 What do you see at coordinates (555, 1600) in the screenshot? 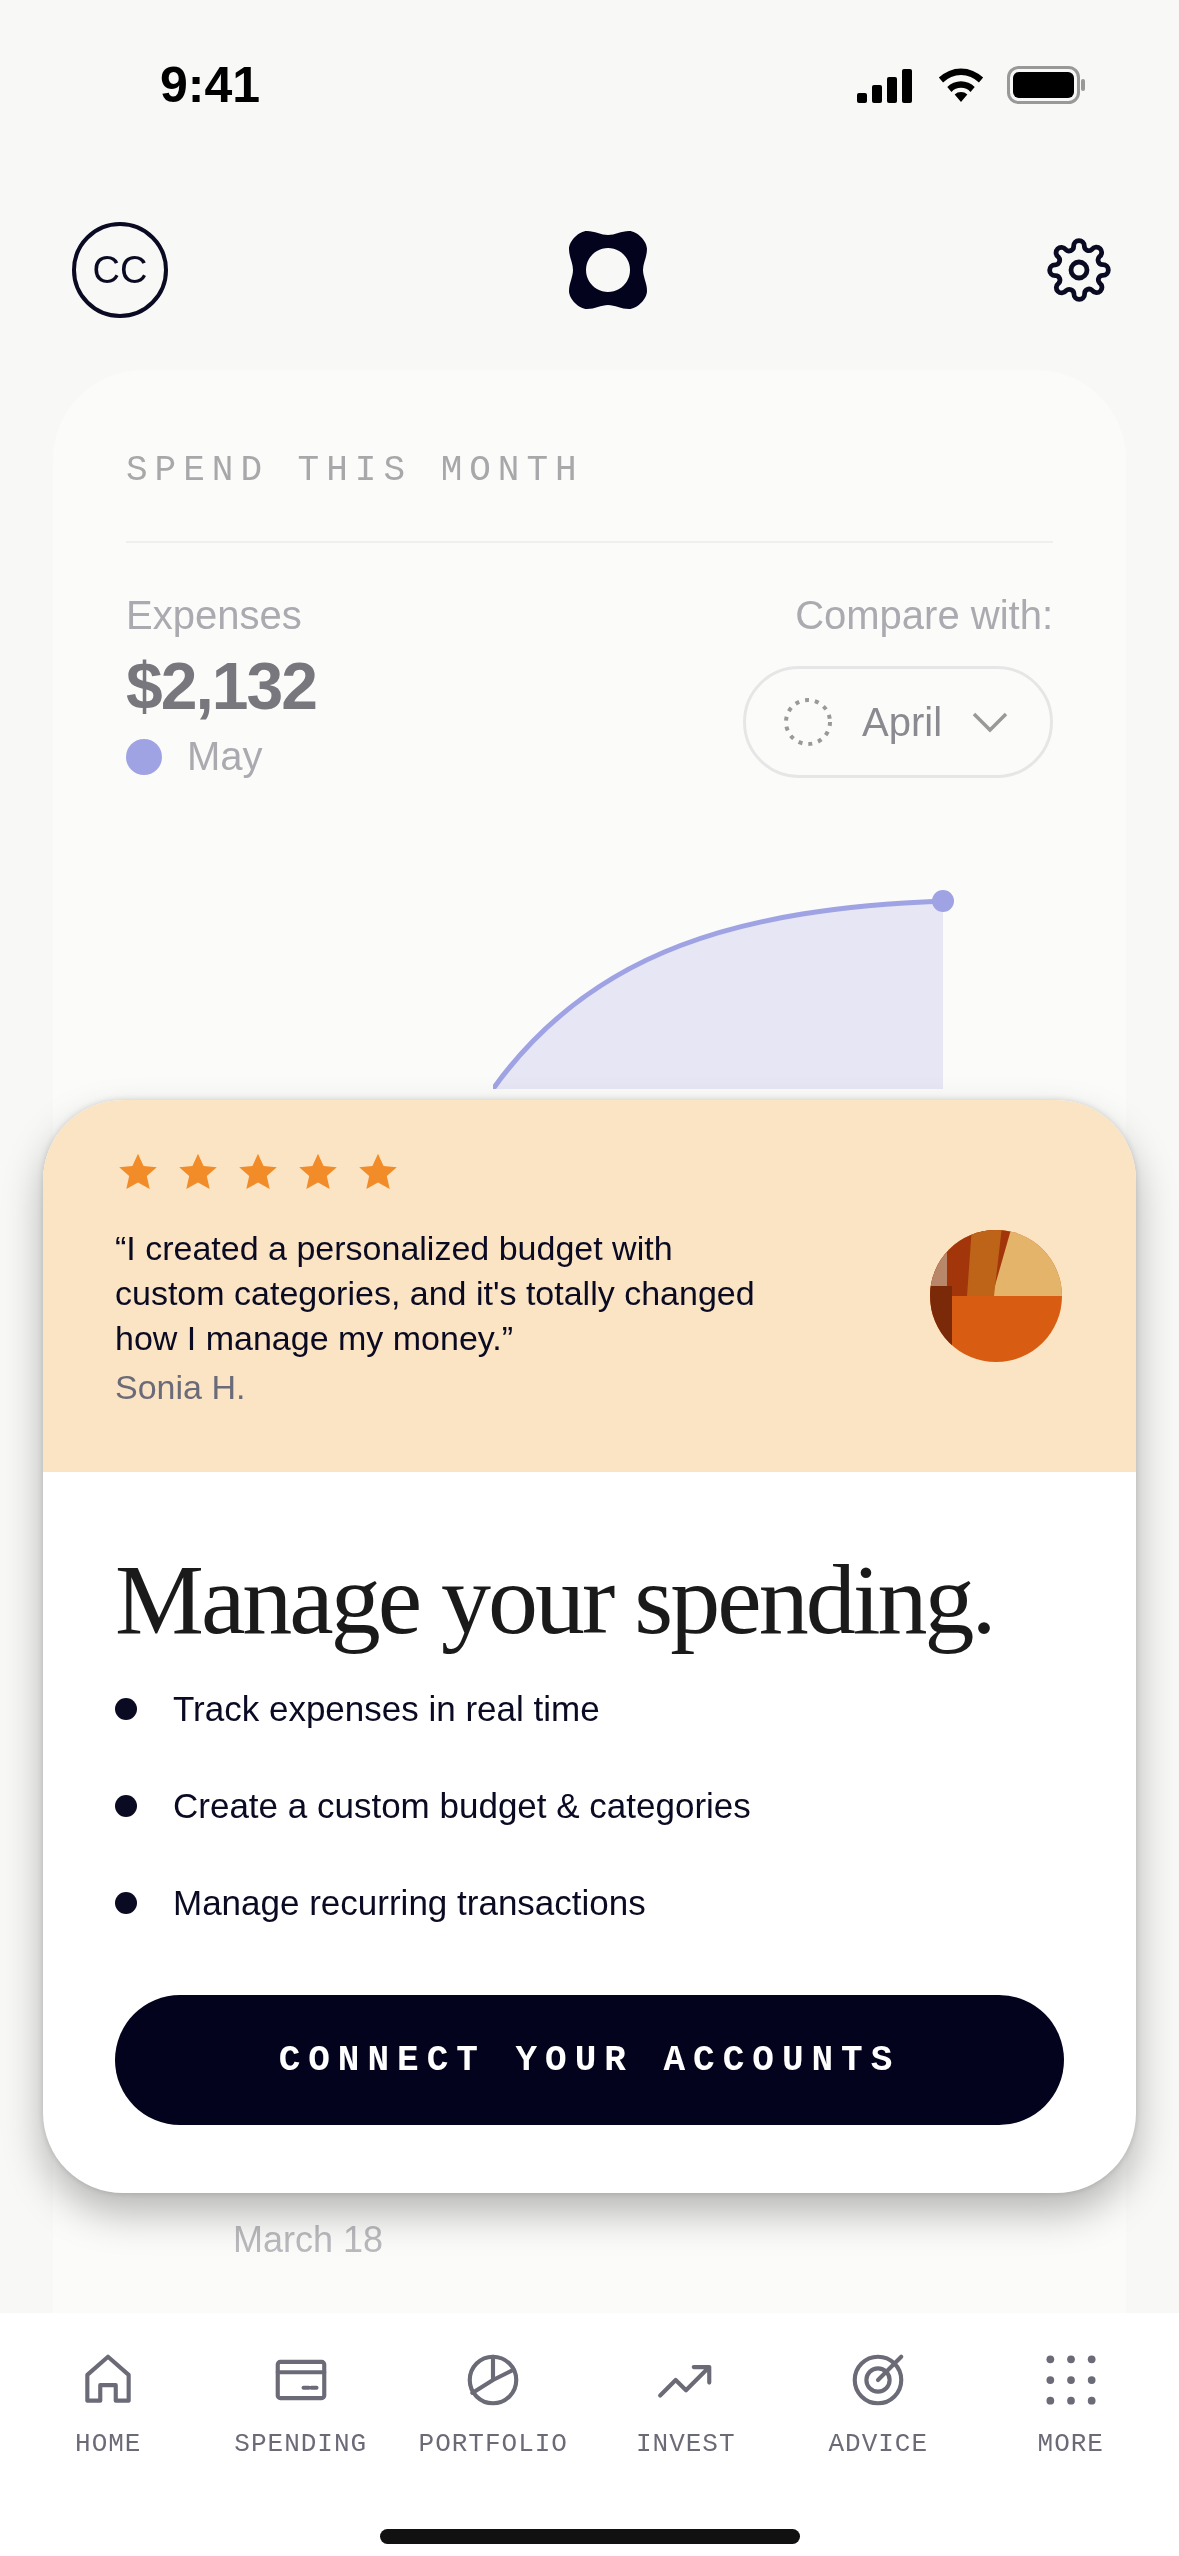
I see `promo-title: Manage your spending.` at bounding box center [555, 1600].